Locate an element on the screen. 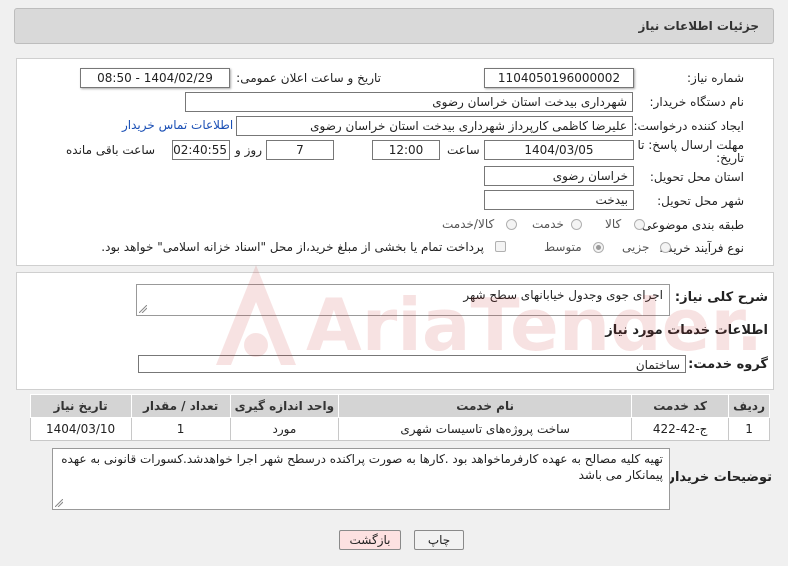 Image resolution: width=788 pixels, height=566 pixels. deadline-time-label: ساعت is located at coordinates (463, 150).